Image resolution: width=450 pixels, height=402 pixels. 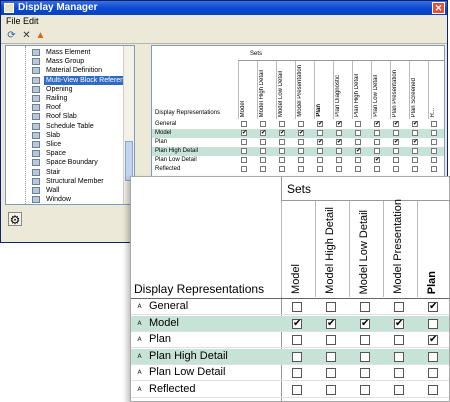 What do you see at coordinates (301, 90) in the screenshot?
I see `small-column-header: Model Presentation` at bounding box center [301, 90].